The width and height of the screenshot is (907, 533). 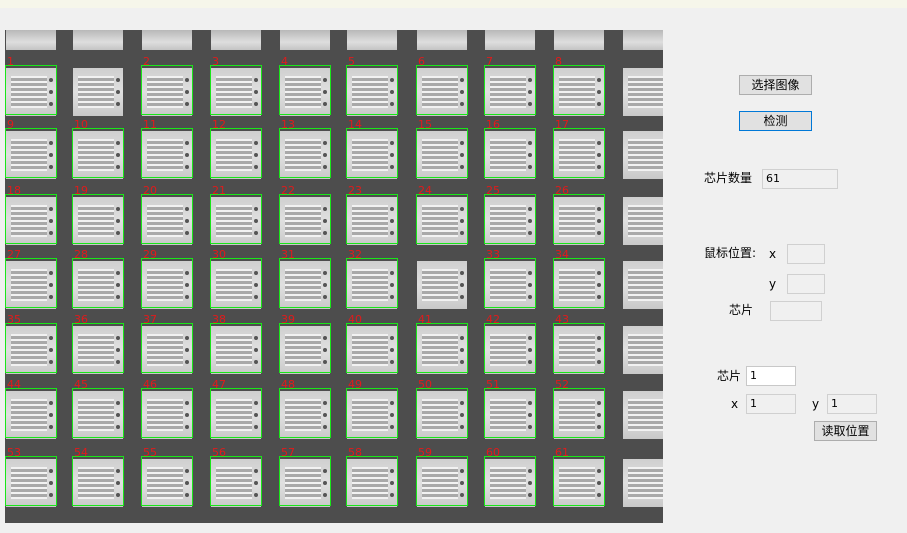 I want to click on detection-label: 30, so click(x=219, y=254).